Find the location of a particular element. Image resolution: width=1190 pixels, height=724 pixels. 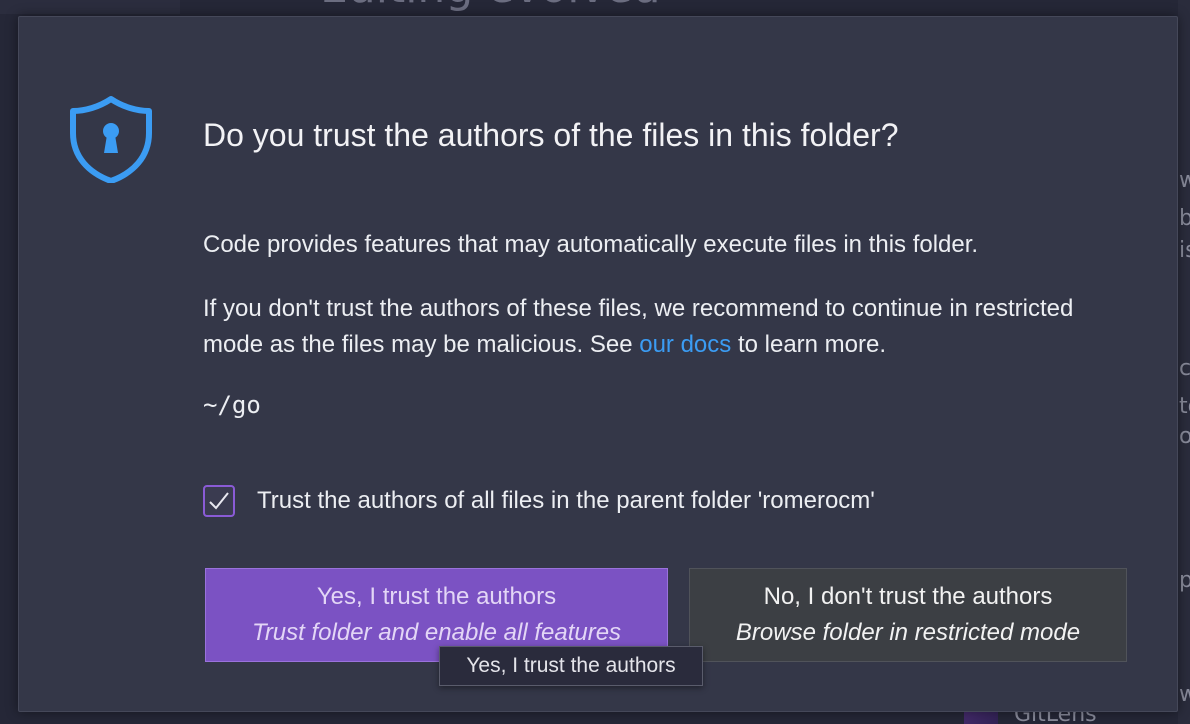

folder-path: ~/go is located at coordinates (232, 405).